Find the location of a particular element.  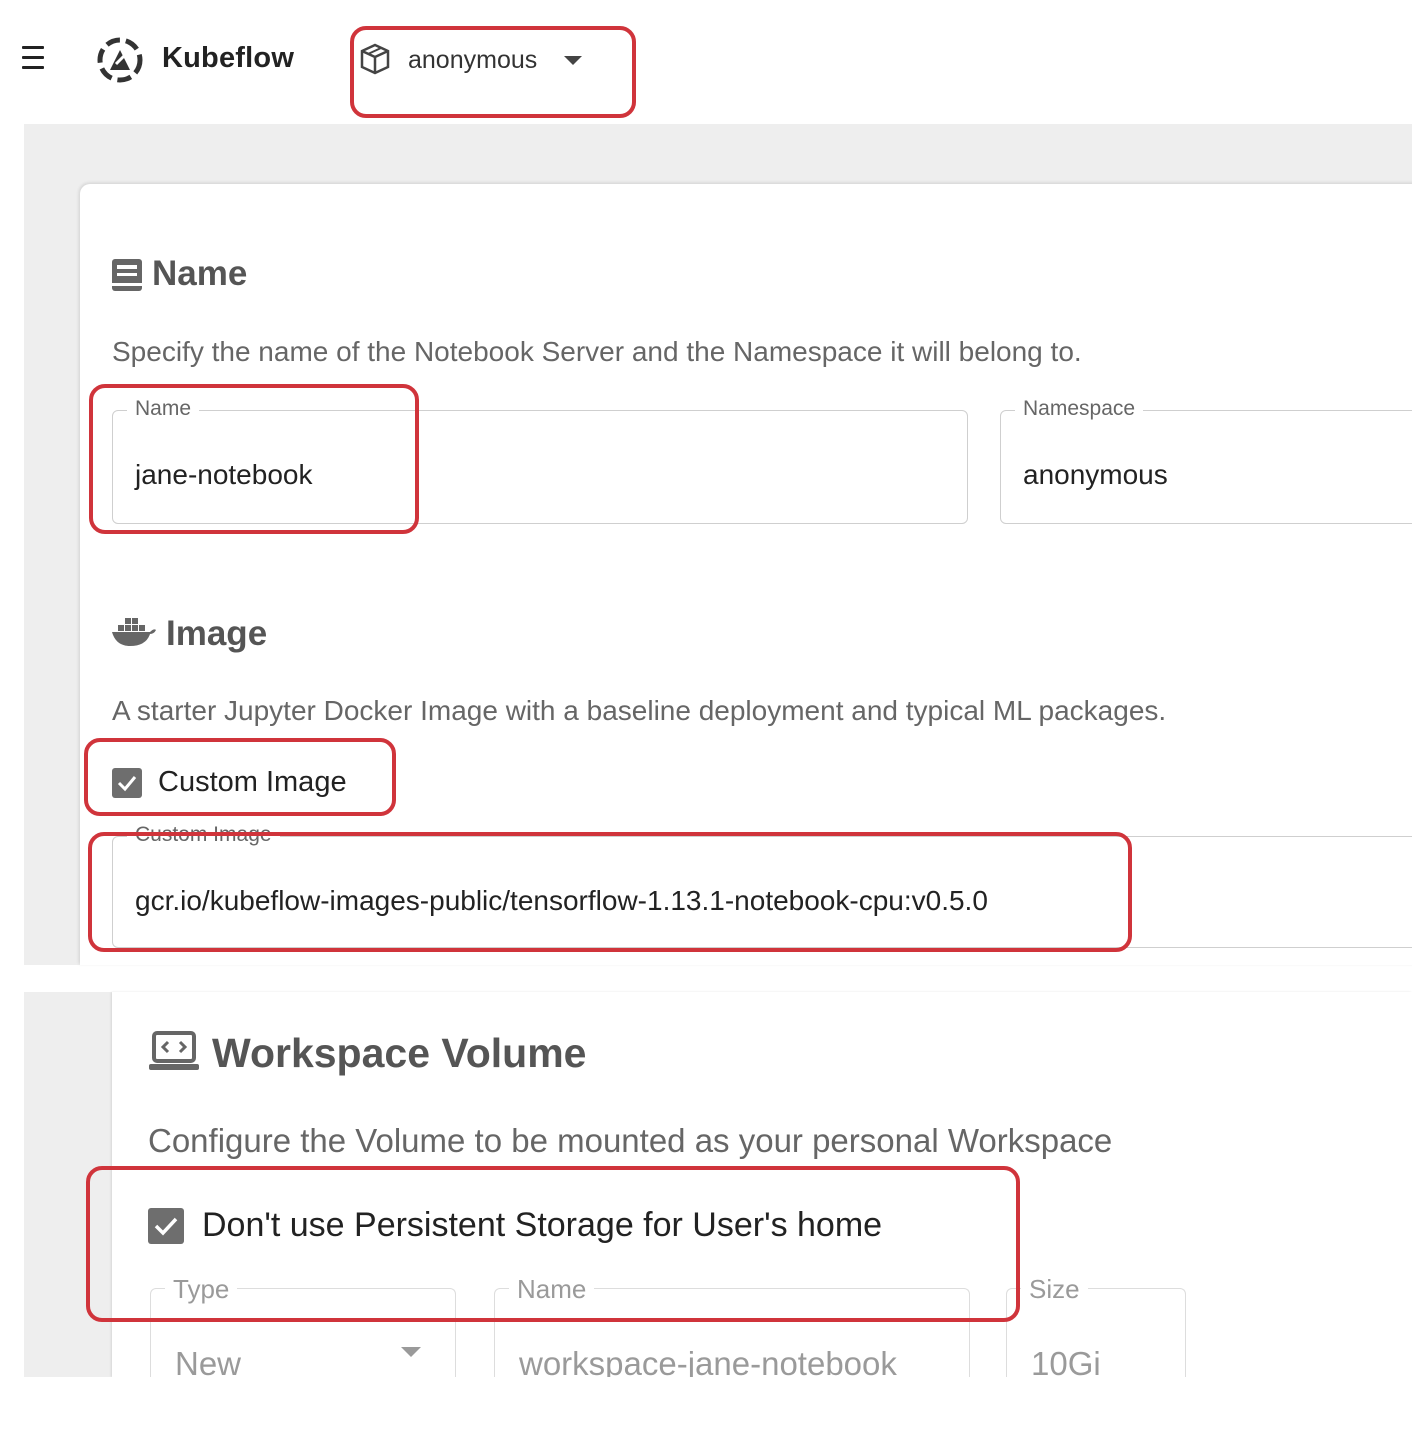

top-bar: Kubeflow anonymous is located at coordinates (706, 62).